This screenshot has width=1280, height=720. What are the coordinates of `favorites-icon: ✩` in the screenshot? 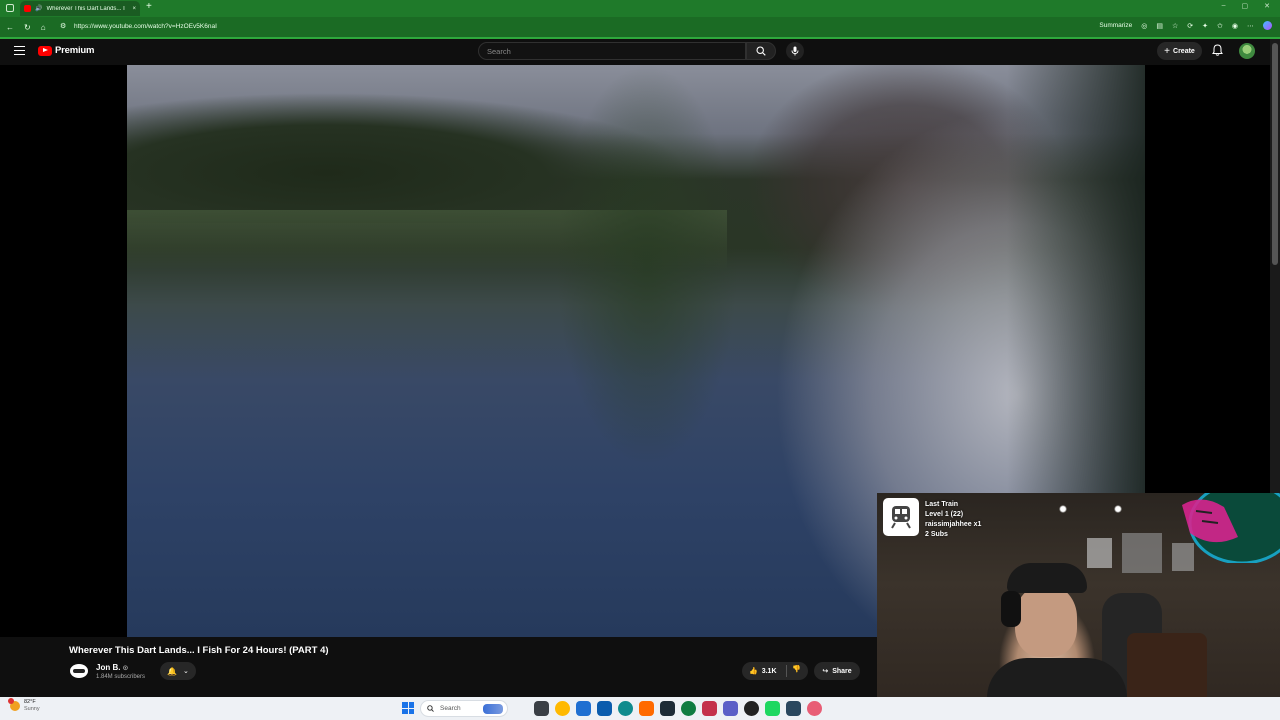 It's located at (1220, 26).